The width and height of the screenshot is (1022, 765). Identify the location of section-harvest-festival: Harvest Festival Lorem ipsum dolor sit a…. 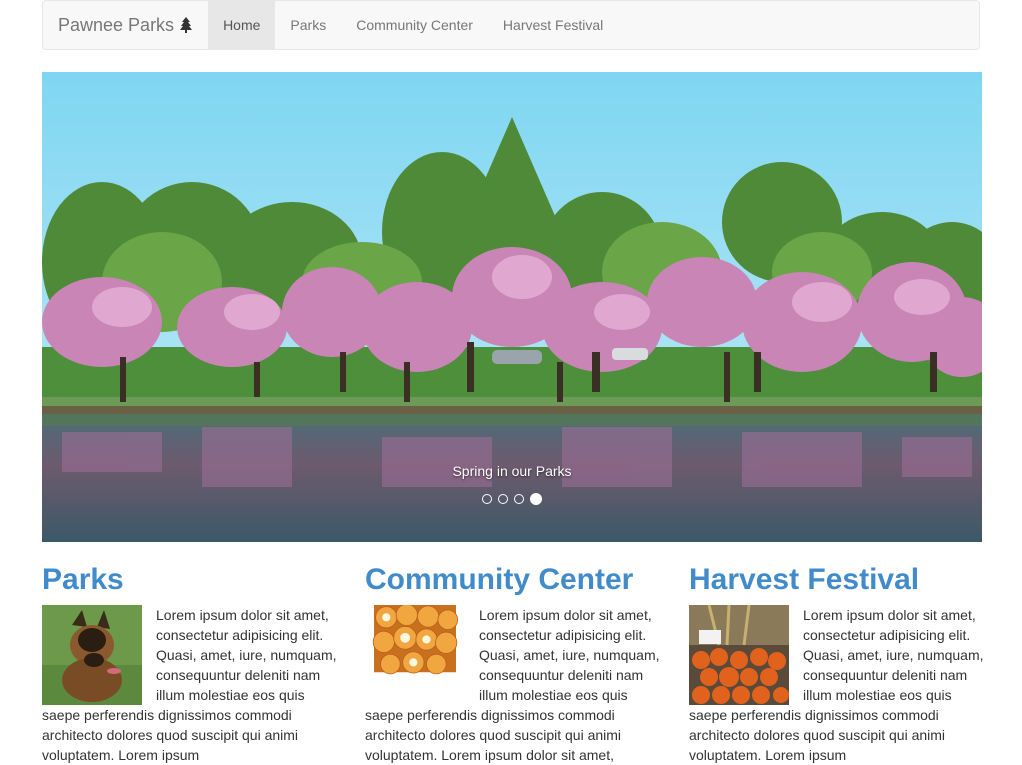
(836, 662).